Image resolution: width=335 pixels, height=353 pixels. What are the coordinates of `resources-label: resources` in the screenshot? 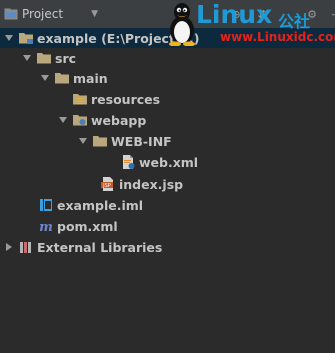 It's located at (126, 99).